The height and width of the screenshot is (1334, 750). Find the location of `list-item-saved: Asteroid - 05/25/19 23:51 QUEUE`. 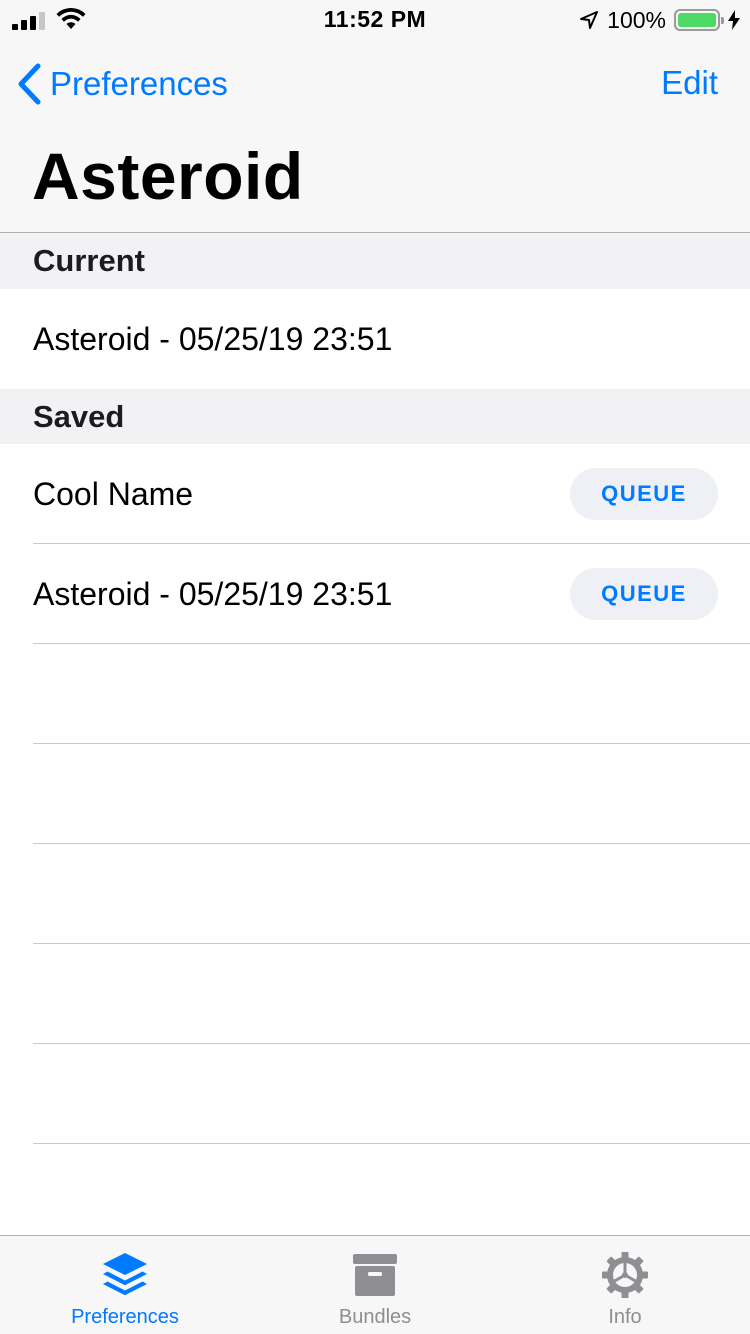

list-item-saved: Asteroid - 05/25/19 23:51 QUEUE is located at coordinates (375, 594).